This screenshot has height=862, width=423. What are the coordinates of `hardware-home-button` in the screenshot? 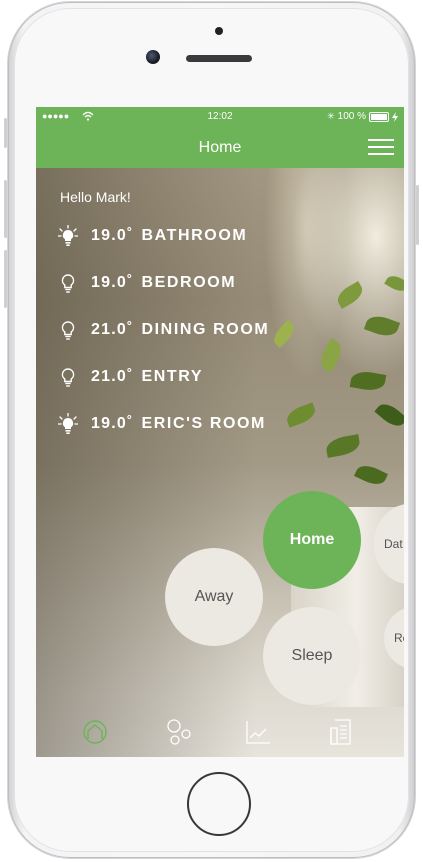 It's located at (219, 804).